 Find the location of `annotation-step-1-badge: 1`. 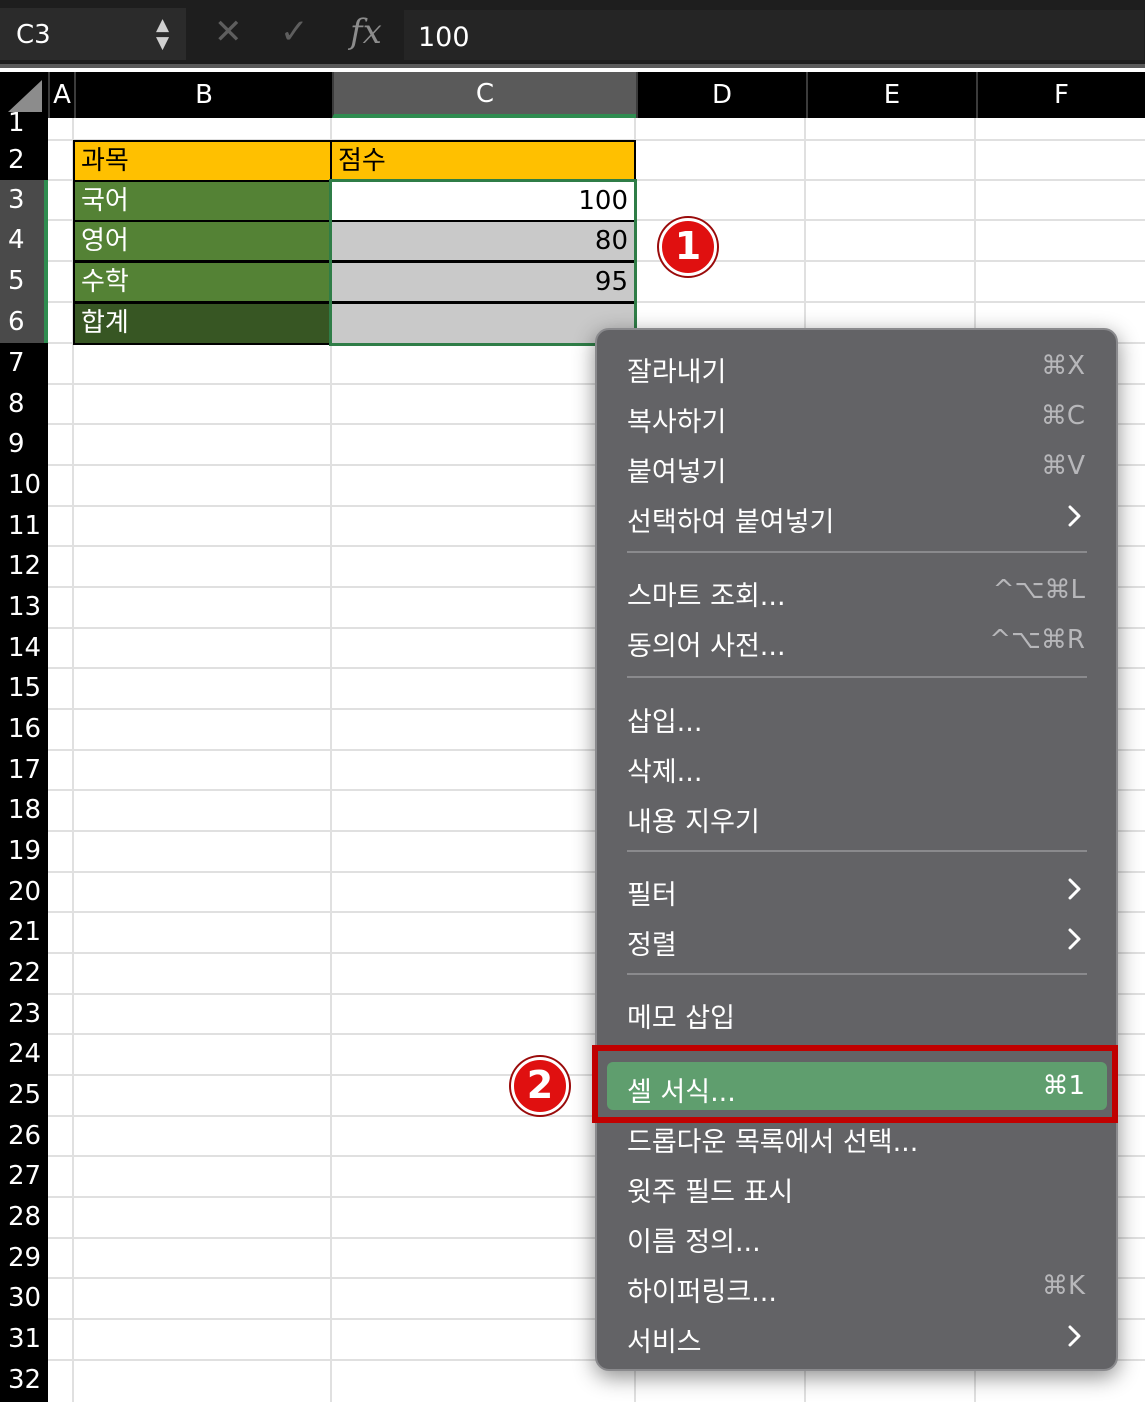

annotation-step-1-badge: 1 is located at coordinates (688, 247).